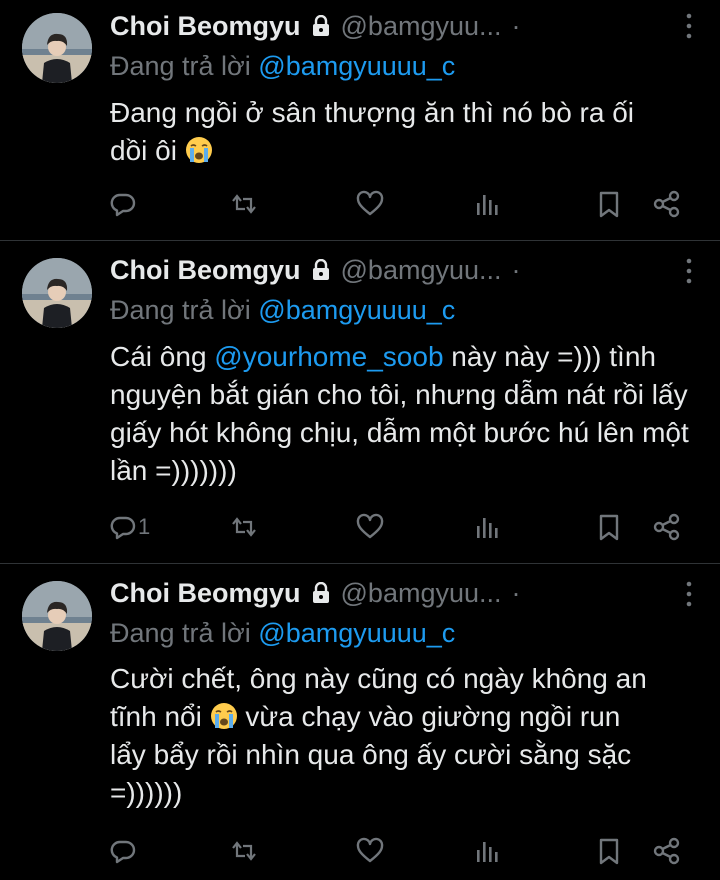  Describe the element at coordinates (144, 526) in the screenshot. I see `reply-count: 1` at that location.